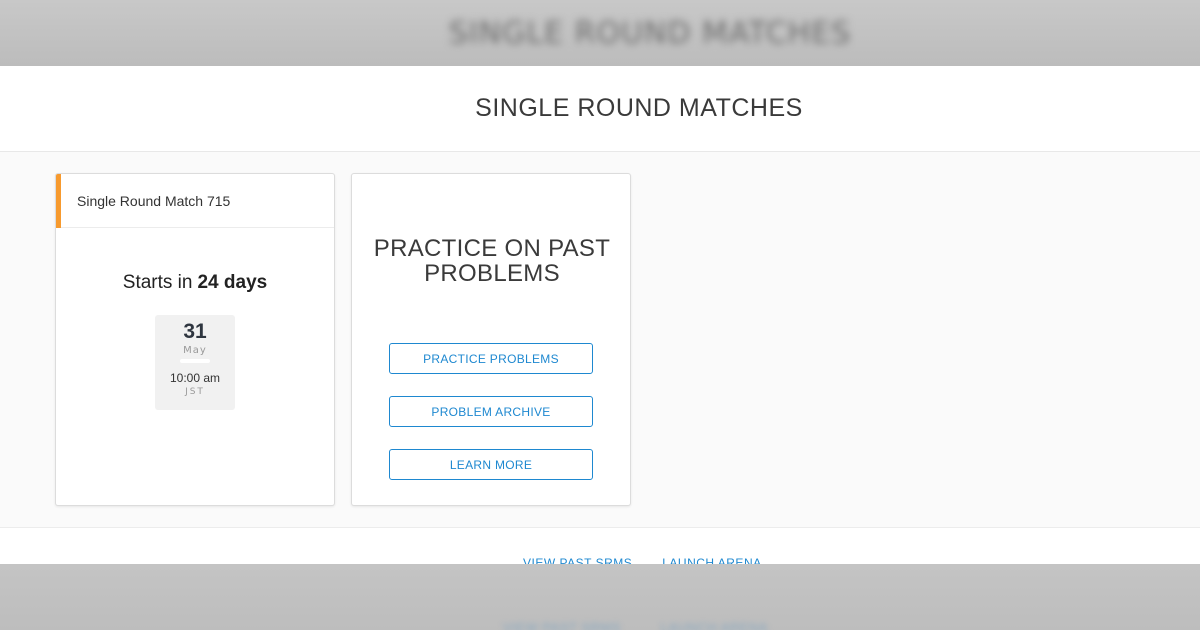  What do you see at coordinates (491, 464) in the screenshot?
I see `learn-more-button: LEARN MORE` at bounding box center [491, 464].